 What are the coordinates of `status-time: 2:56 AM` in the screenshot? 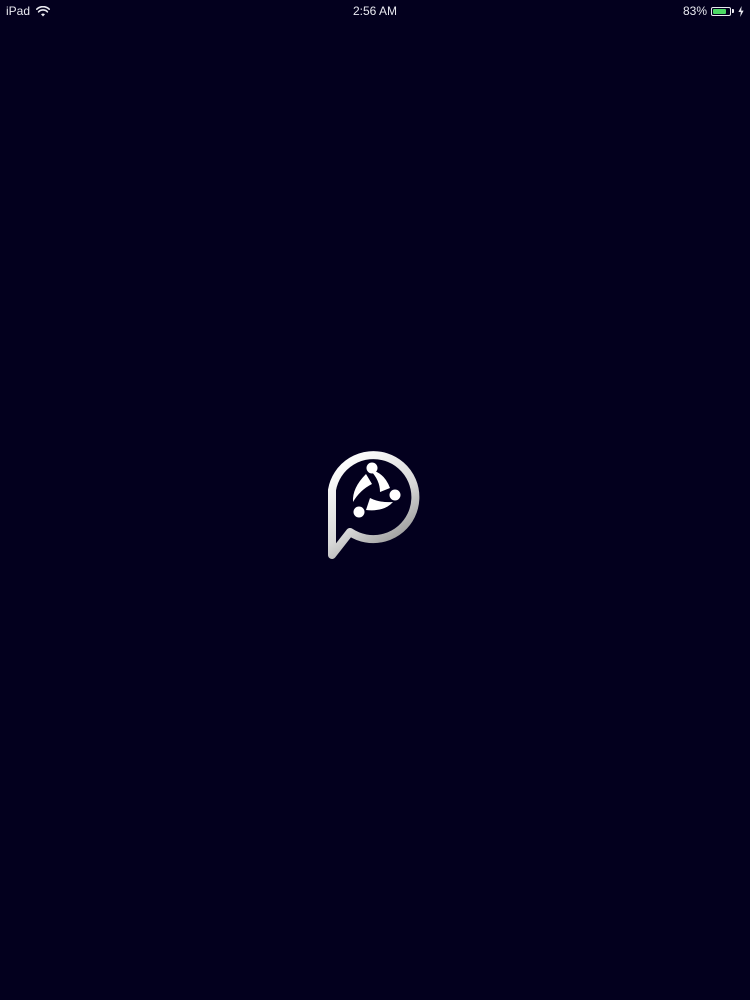 It's located at (375, 11).